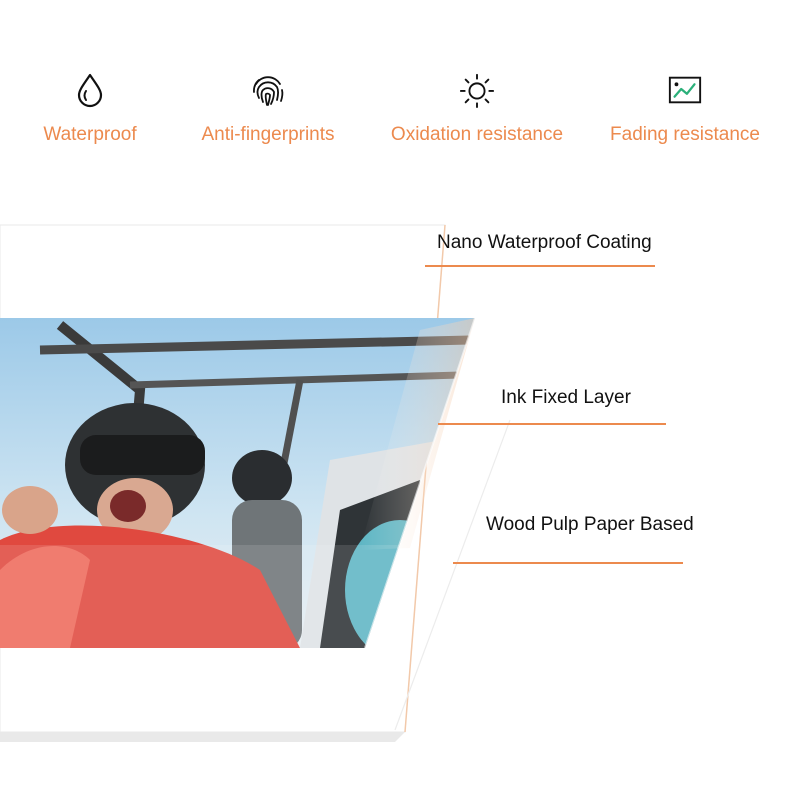 The width and height of the screenshot is (800, 800). I want to click on sun-icon, so click(477, 90).